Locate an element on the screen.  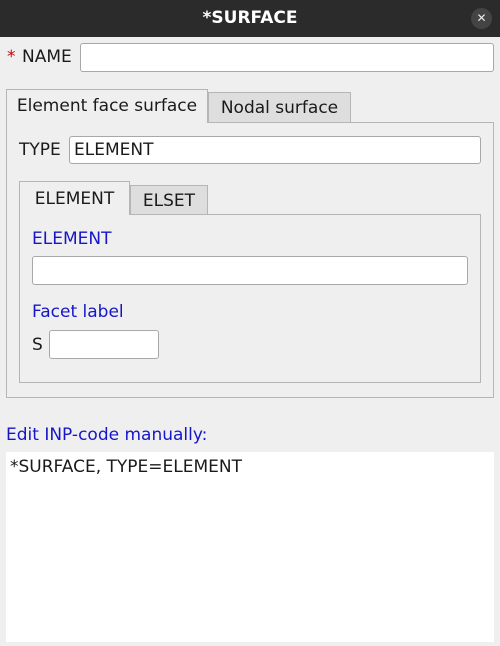
type-input is located at coordinates (275, 150).